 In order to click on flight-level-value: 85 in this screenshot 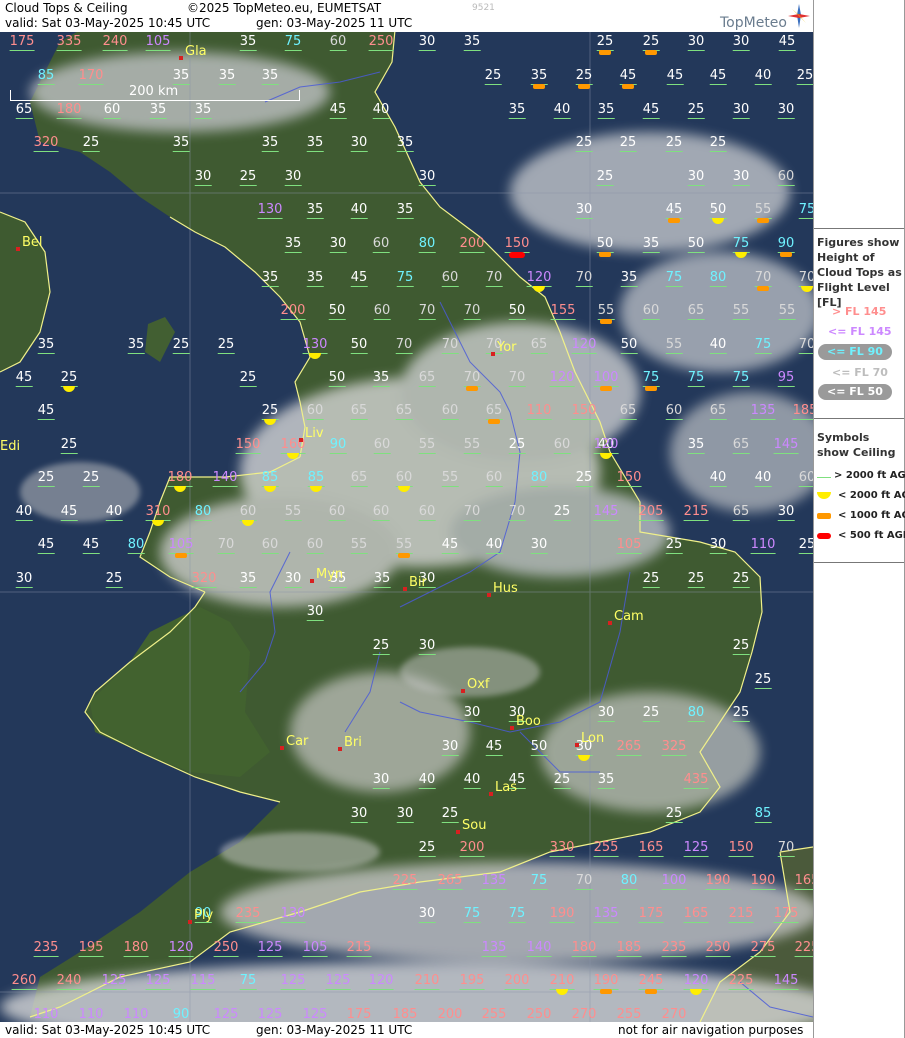, I will do `click(46, 76)`.